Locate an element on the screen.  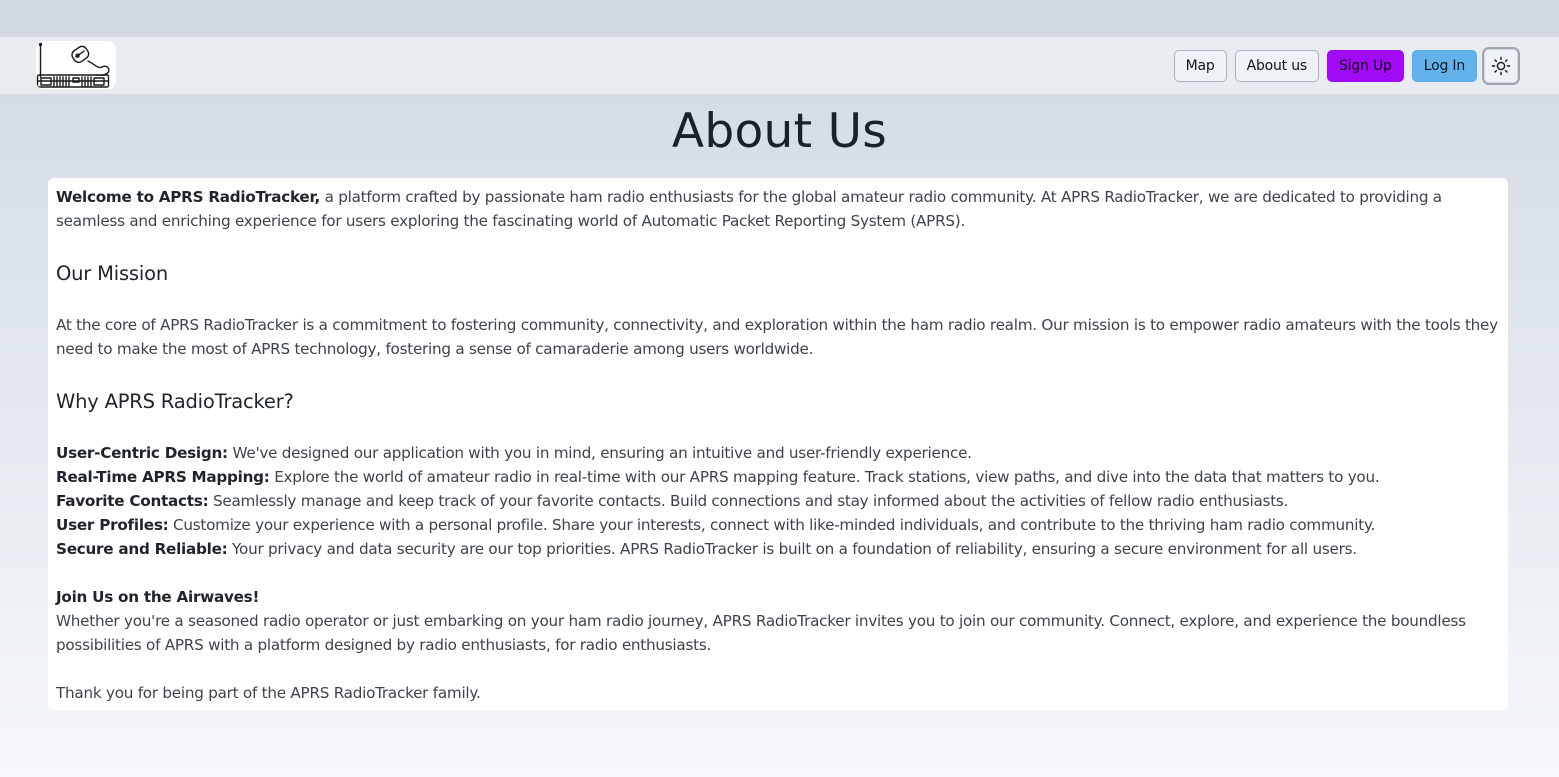
about-us-button: About us is located at coordinates (1276, 66).